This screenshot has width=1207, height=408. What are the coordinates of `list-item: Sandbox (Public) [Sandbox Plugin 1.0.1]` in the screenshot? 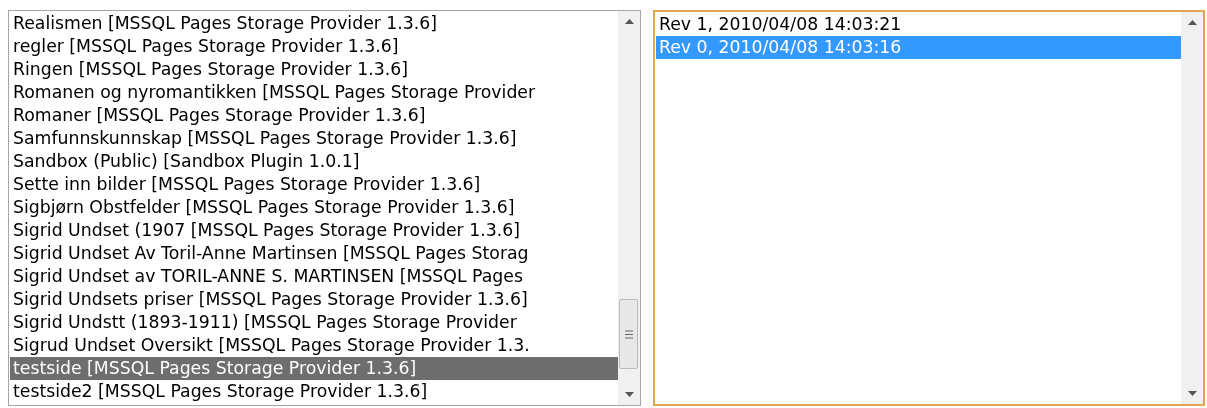 It's located at (314, 161).